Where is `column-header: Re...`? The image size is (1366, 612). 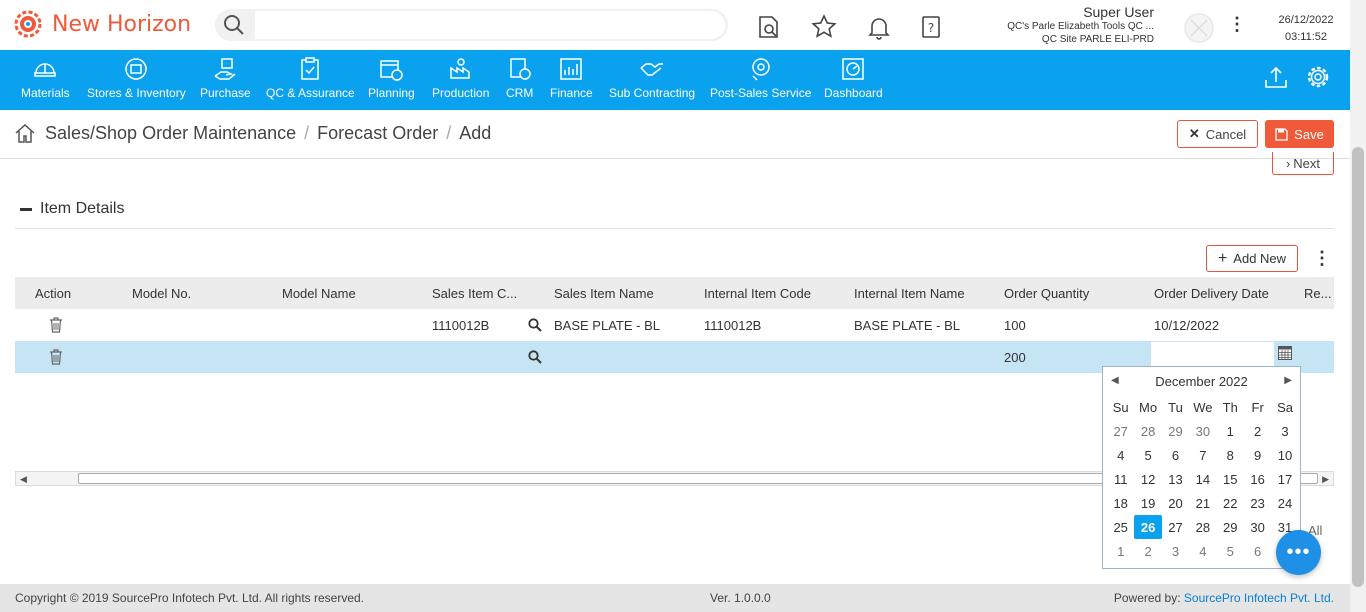
column-header: Re... is located at coordinates (1317, 293).